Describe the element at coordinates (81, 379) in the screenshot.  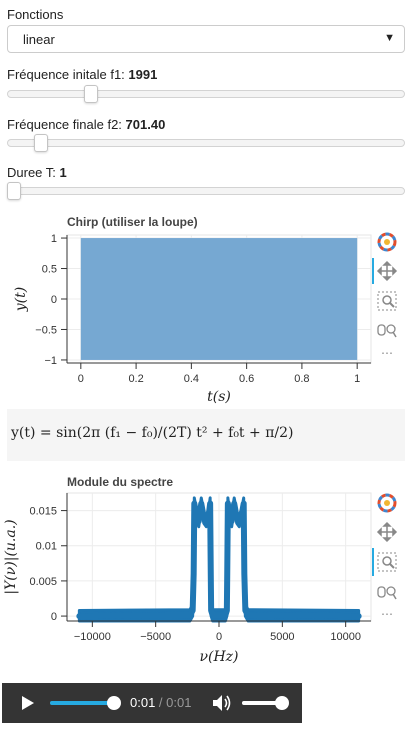
I see `chirp-x-tick-label: 0` at that location.